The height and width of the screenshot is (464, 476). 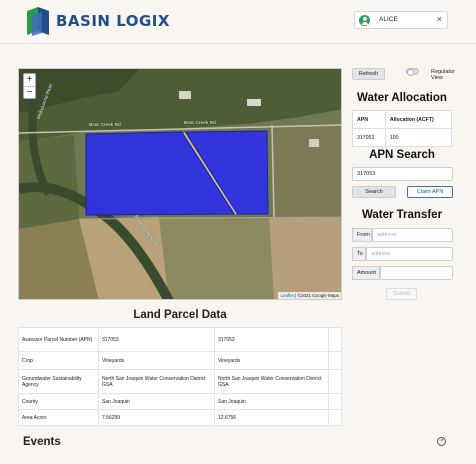 I want to click on allocation-table: APN Allocation (ACFT) 317053 100, so click(x=402, y=128).